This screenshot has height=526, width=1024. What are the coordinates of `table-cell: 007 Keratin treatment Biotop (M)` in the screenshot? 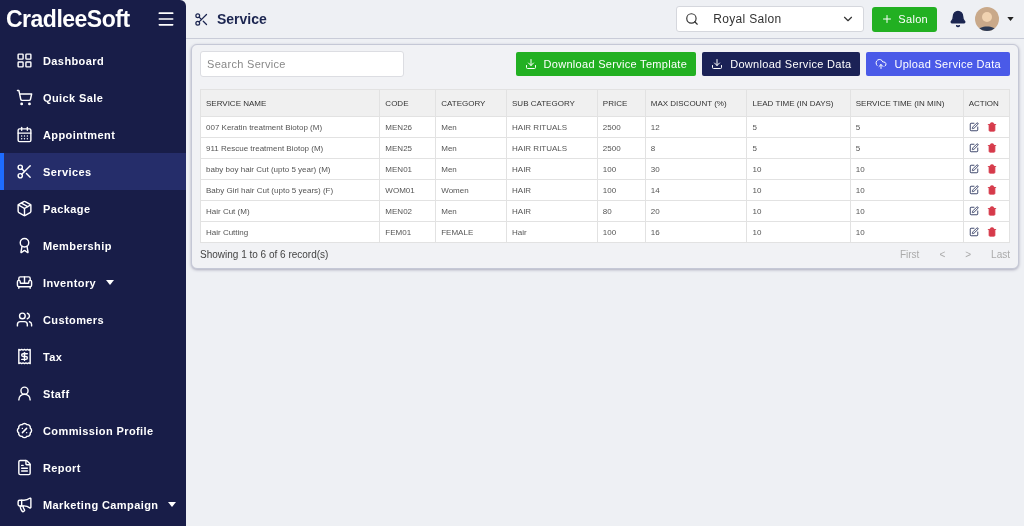 It's located at (290, 127).